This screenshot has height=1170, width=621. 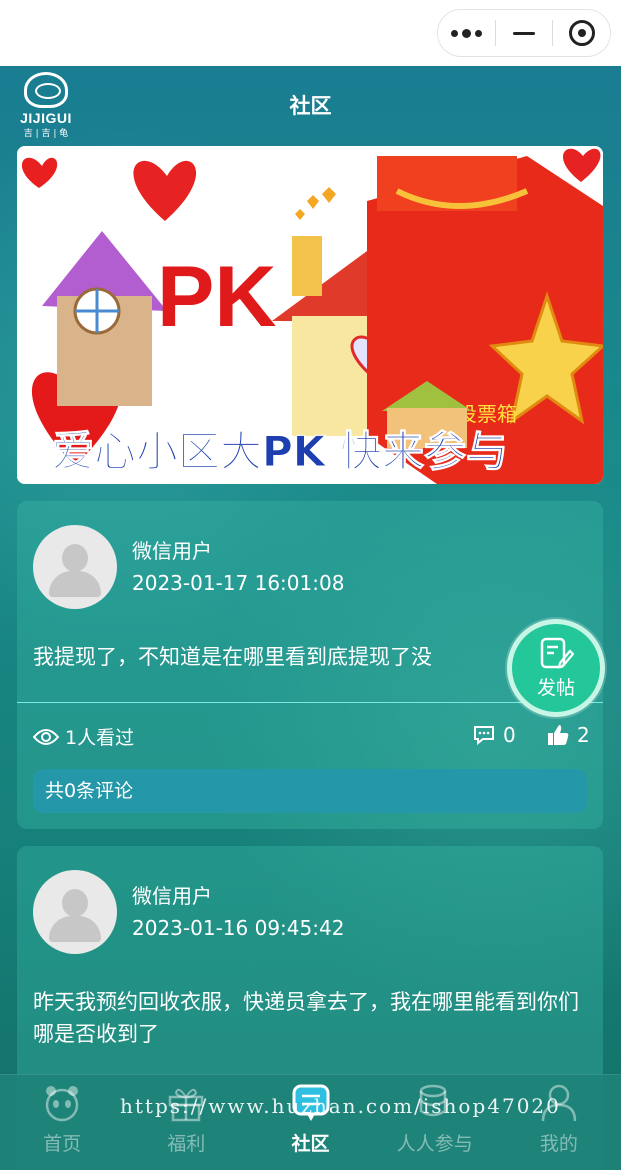 I want to click on watermark-text: https://www.huzhan.com/ishop47020, so click(x=340, y=1106).